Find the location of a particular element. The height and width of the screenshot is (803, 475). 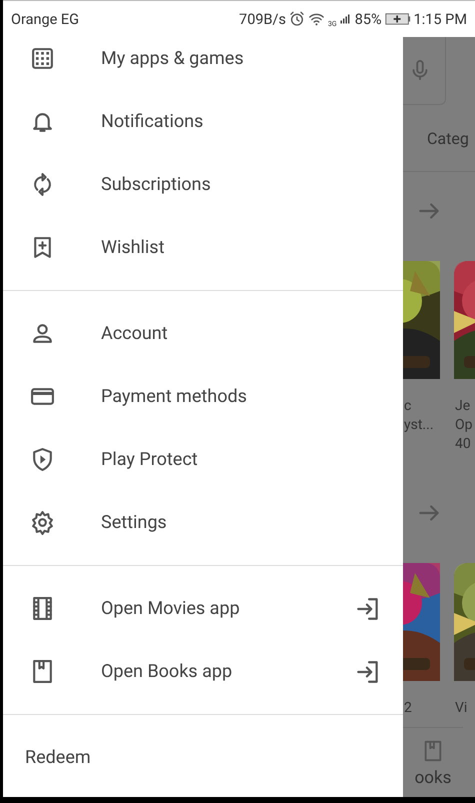

app-title: 2 is located at coordinates (408, 708).